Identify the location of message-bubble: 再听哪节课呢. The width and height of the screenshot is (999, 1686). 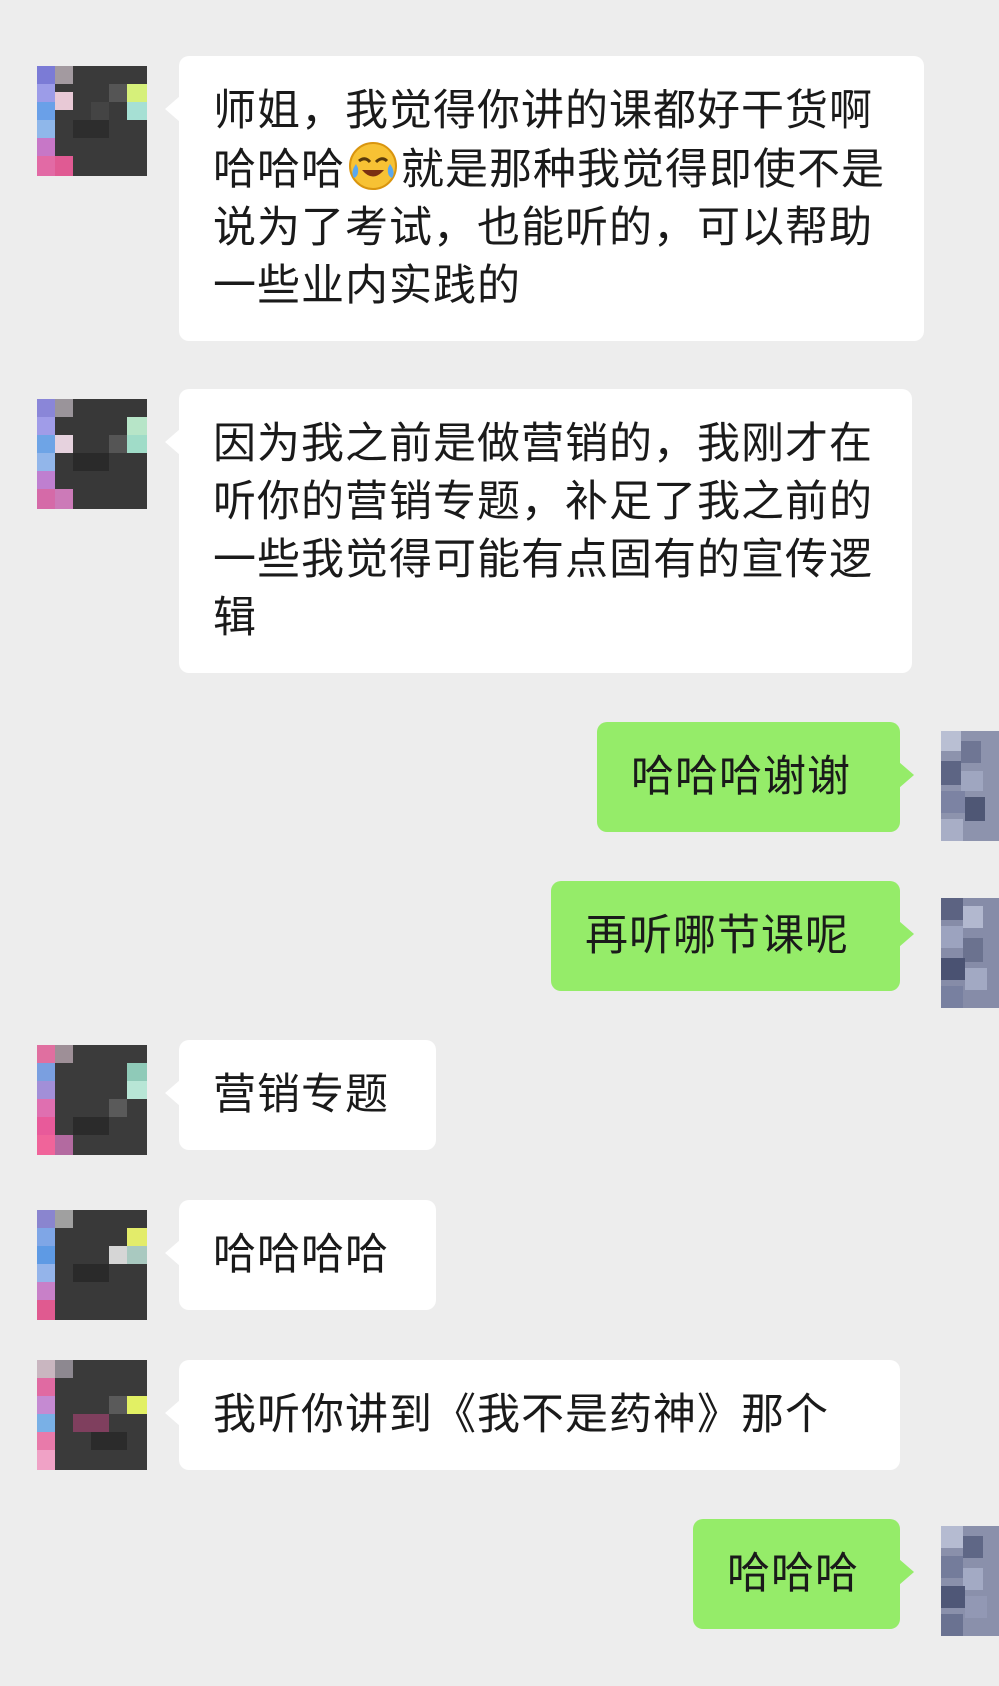
(732, 936).